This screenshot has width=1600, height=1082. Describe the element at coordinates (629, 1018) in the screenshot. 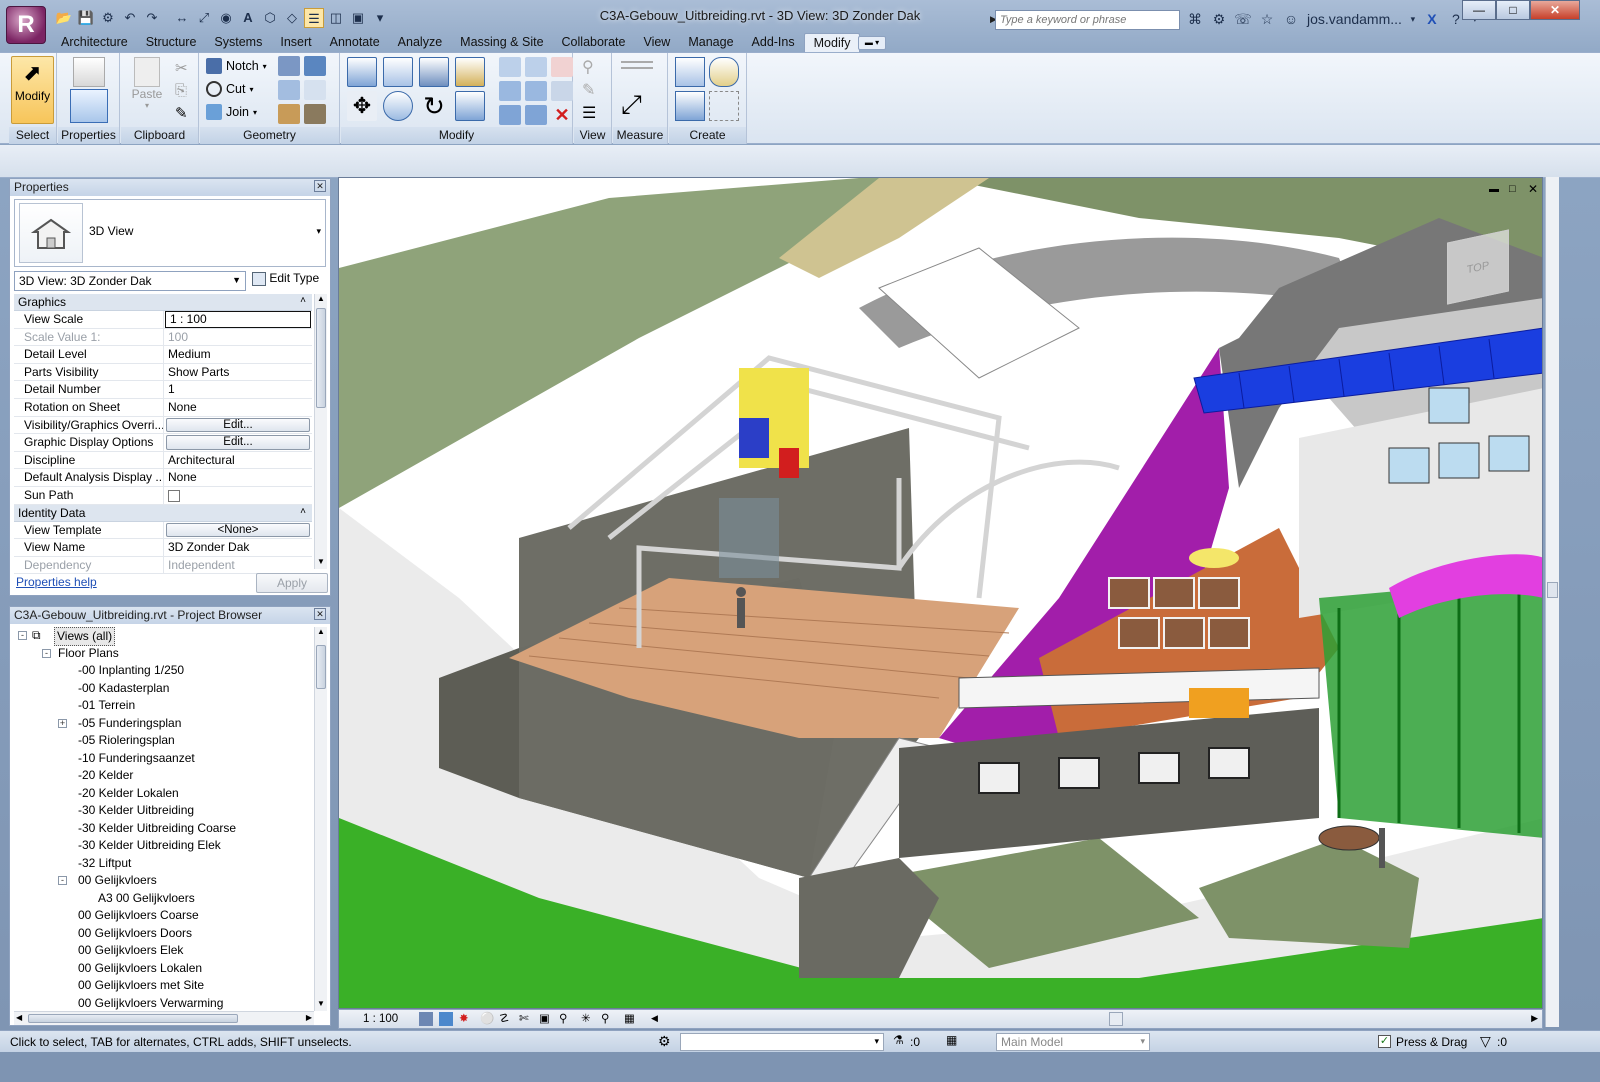

I see `analytical-icon: ▦` at that location.